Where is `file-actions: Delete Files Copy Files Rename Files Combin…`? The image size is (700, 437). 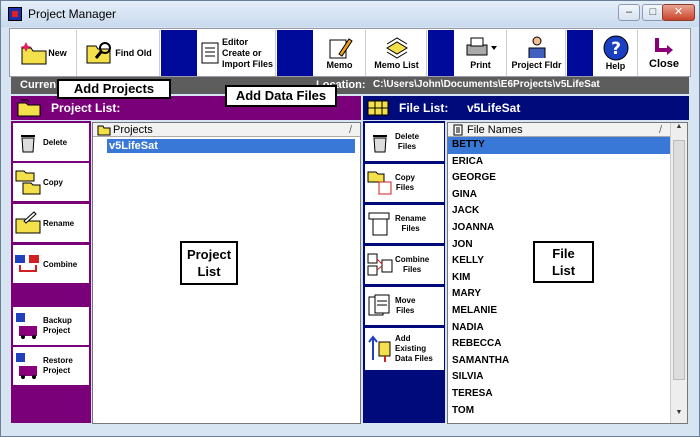
file-actions: Delete Files Copy Files Rename Files Combin… is located at coordinates (404, 272).